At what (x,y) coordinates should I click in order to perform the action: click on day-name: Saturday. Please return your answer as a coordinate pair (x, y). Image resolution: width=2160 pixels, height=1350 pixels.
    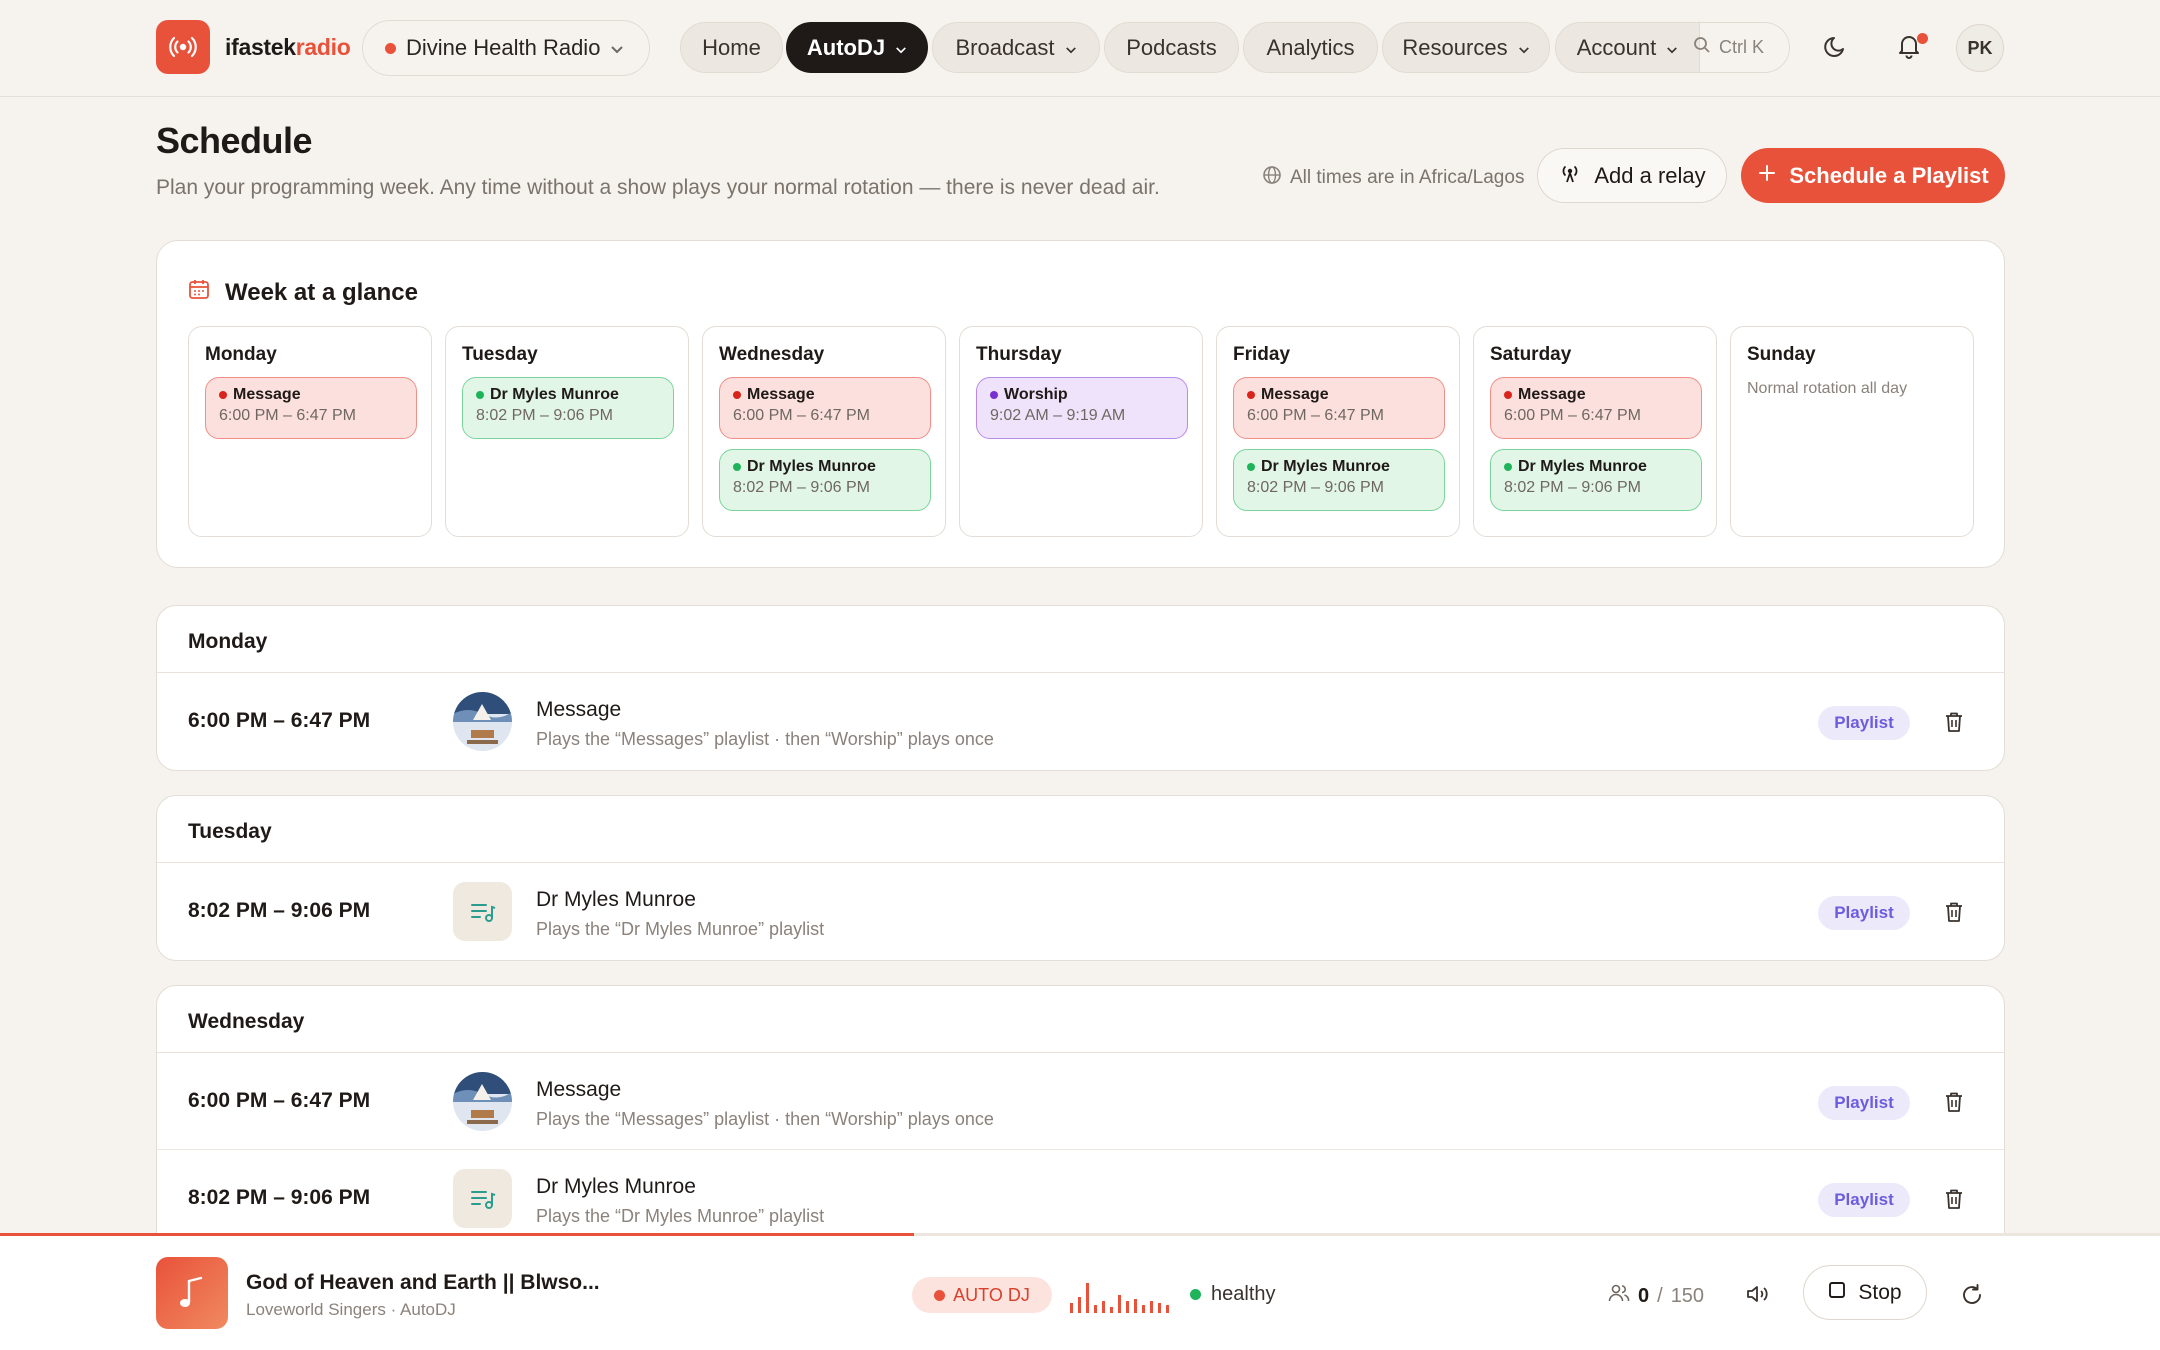
    Looking at the image, I should click on (1531, 354).